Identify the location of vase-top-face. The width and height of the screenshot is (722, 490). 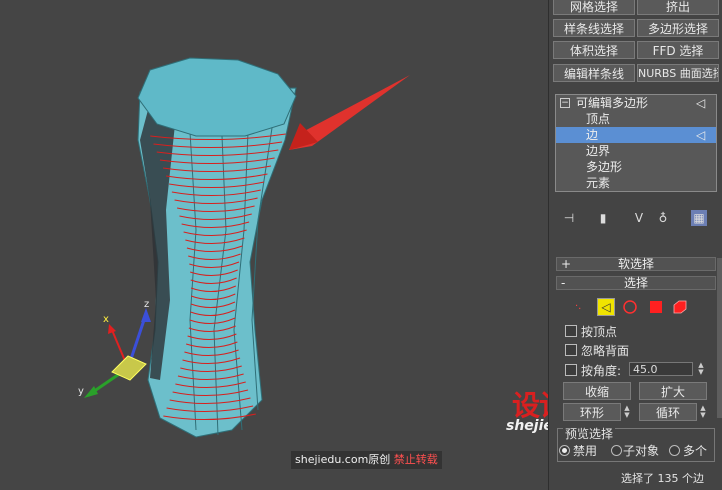
(217, 97).